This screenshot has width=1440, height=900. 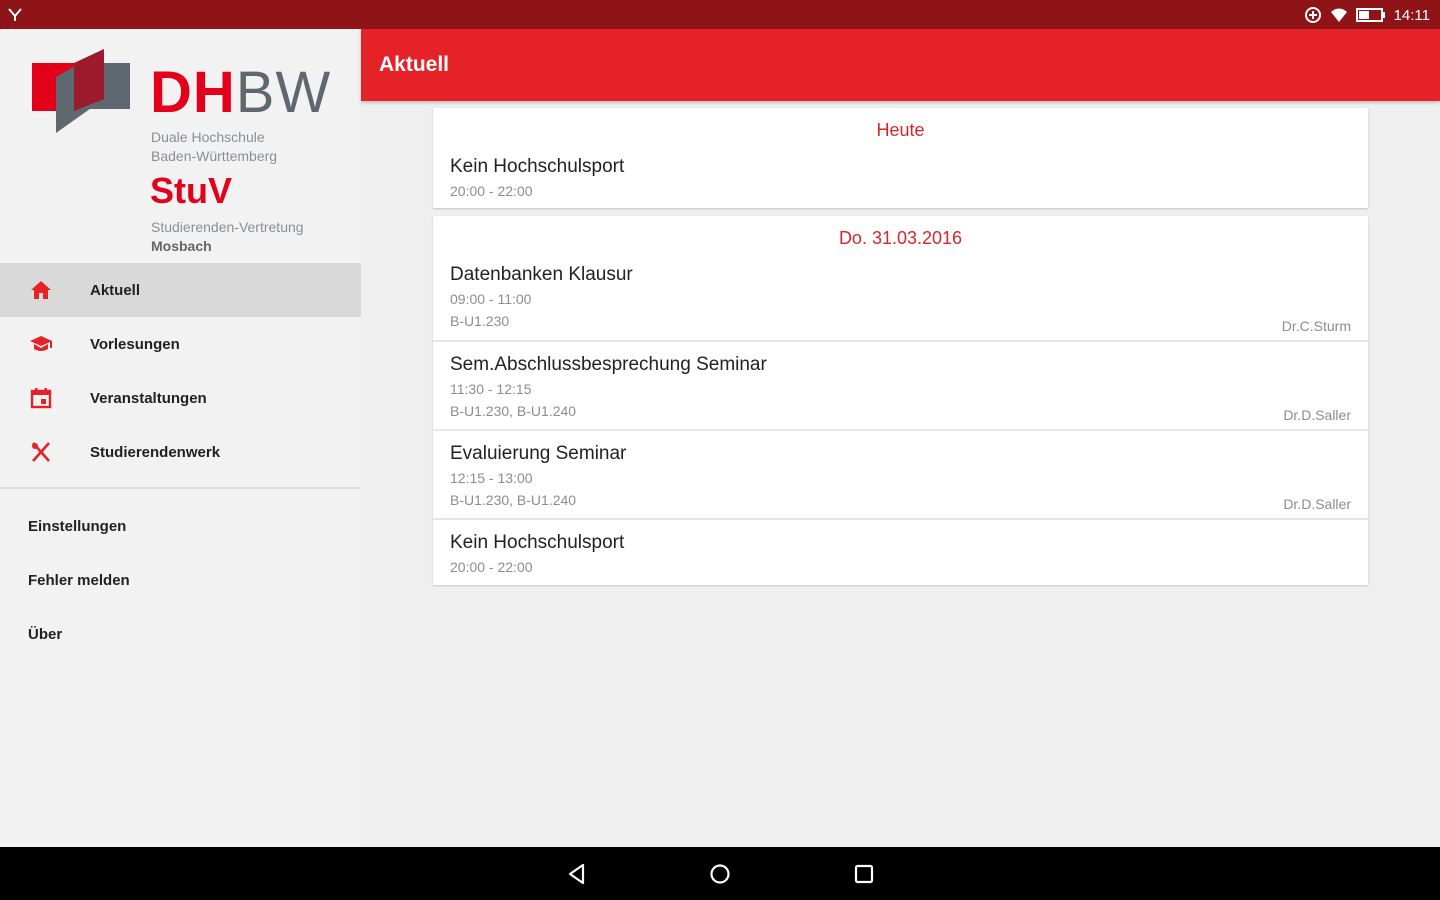 I want to click on drawer-item-ueber: Über, so click(x=180, y=634).